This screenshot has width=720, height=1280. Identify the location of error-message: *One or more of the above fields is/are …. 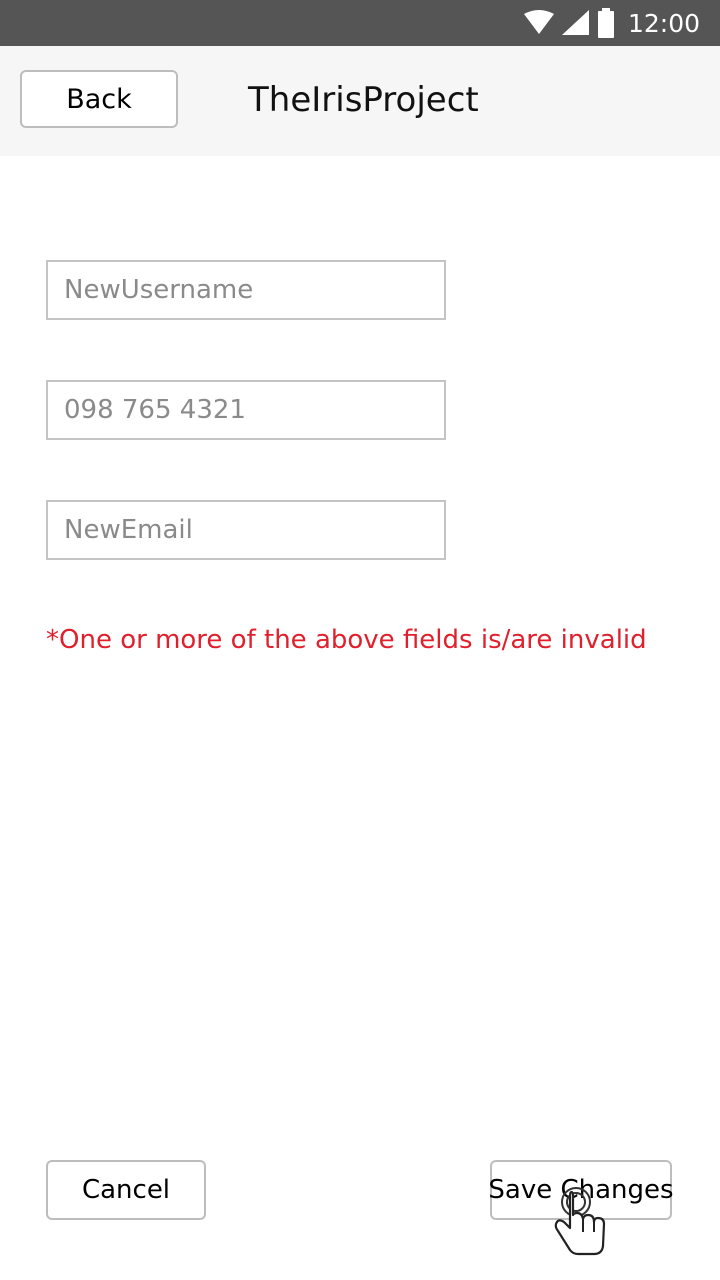
(346, 640).